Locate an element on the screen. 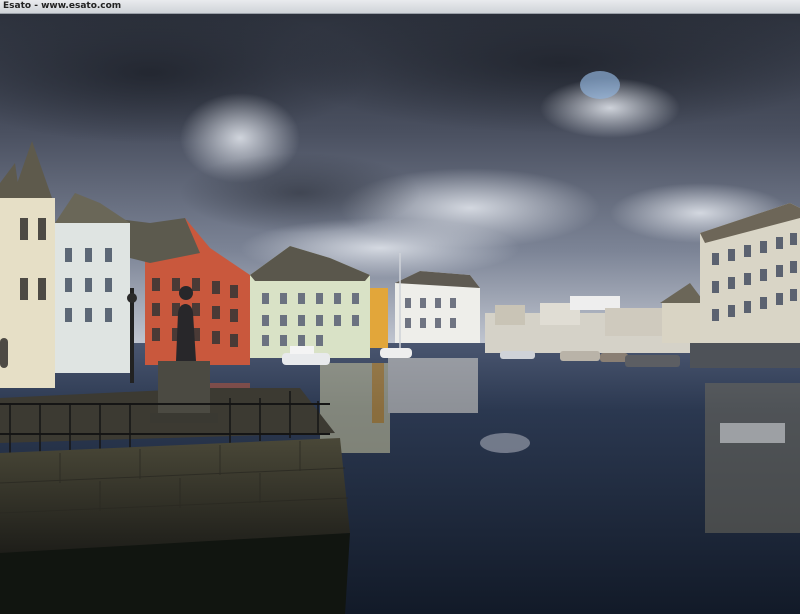 The image size is (800, 614). stone-wall is located at coordinates (175, 526).